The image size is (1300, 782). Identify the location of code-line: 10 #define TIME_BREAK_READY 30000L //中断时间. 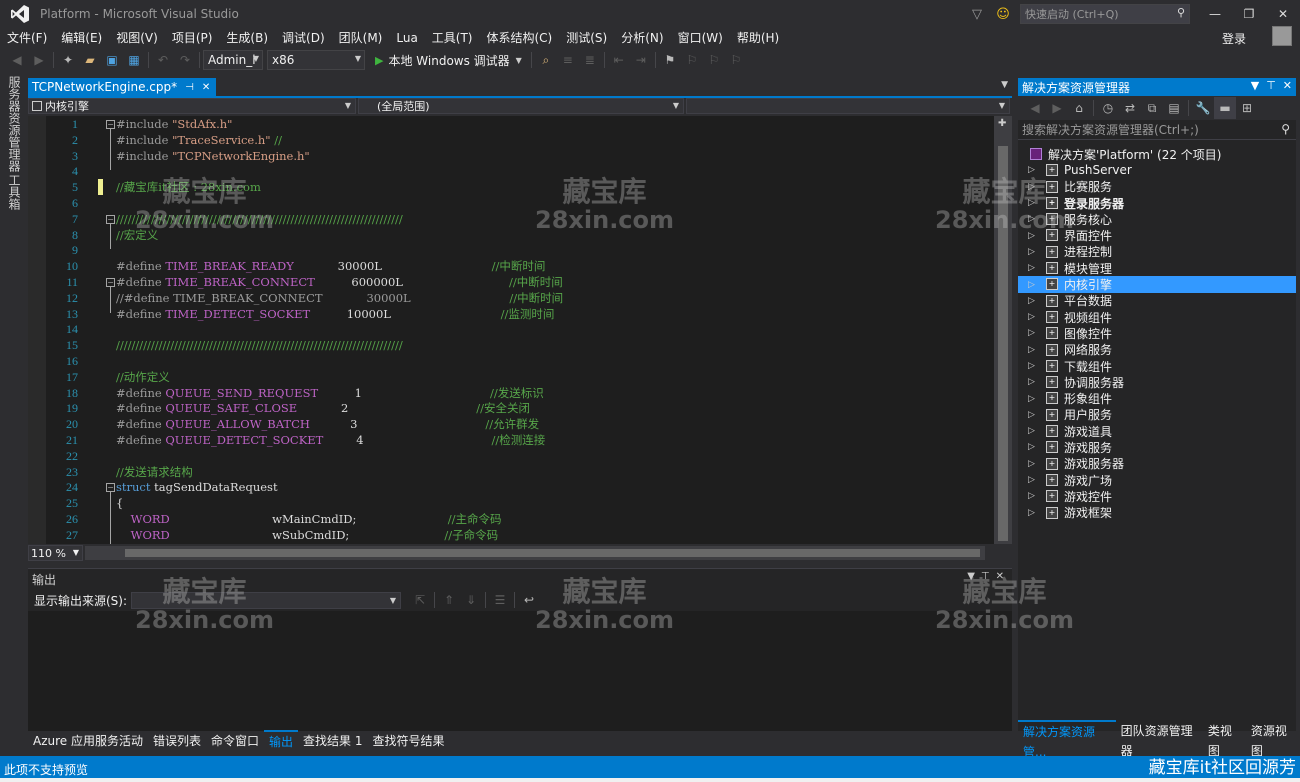
(511, 266).